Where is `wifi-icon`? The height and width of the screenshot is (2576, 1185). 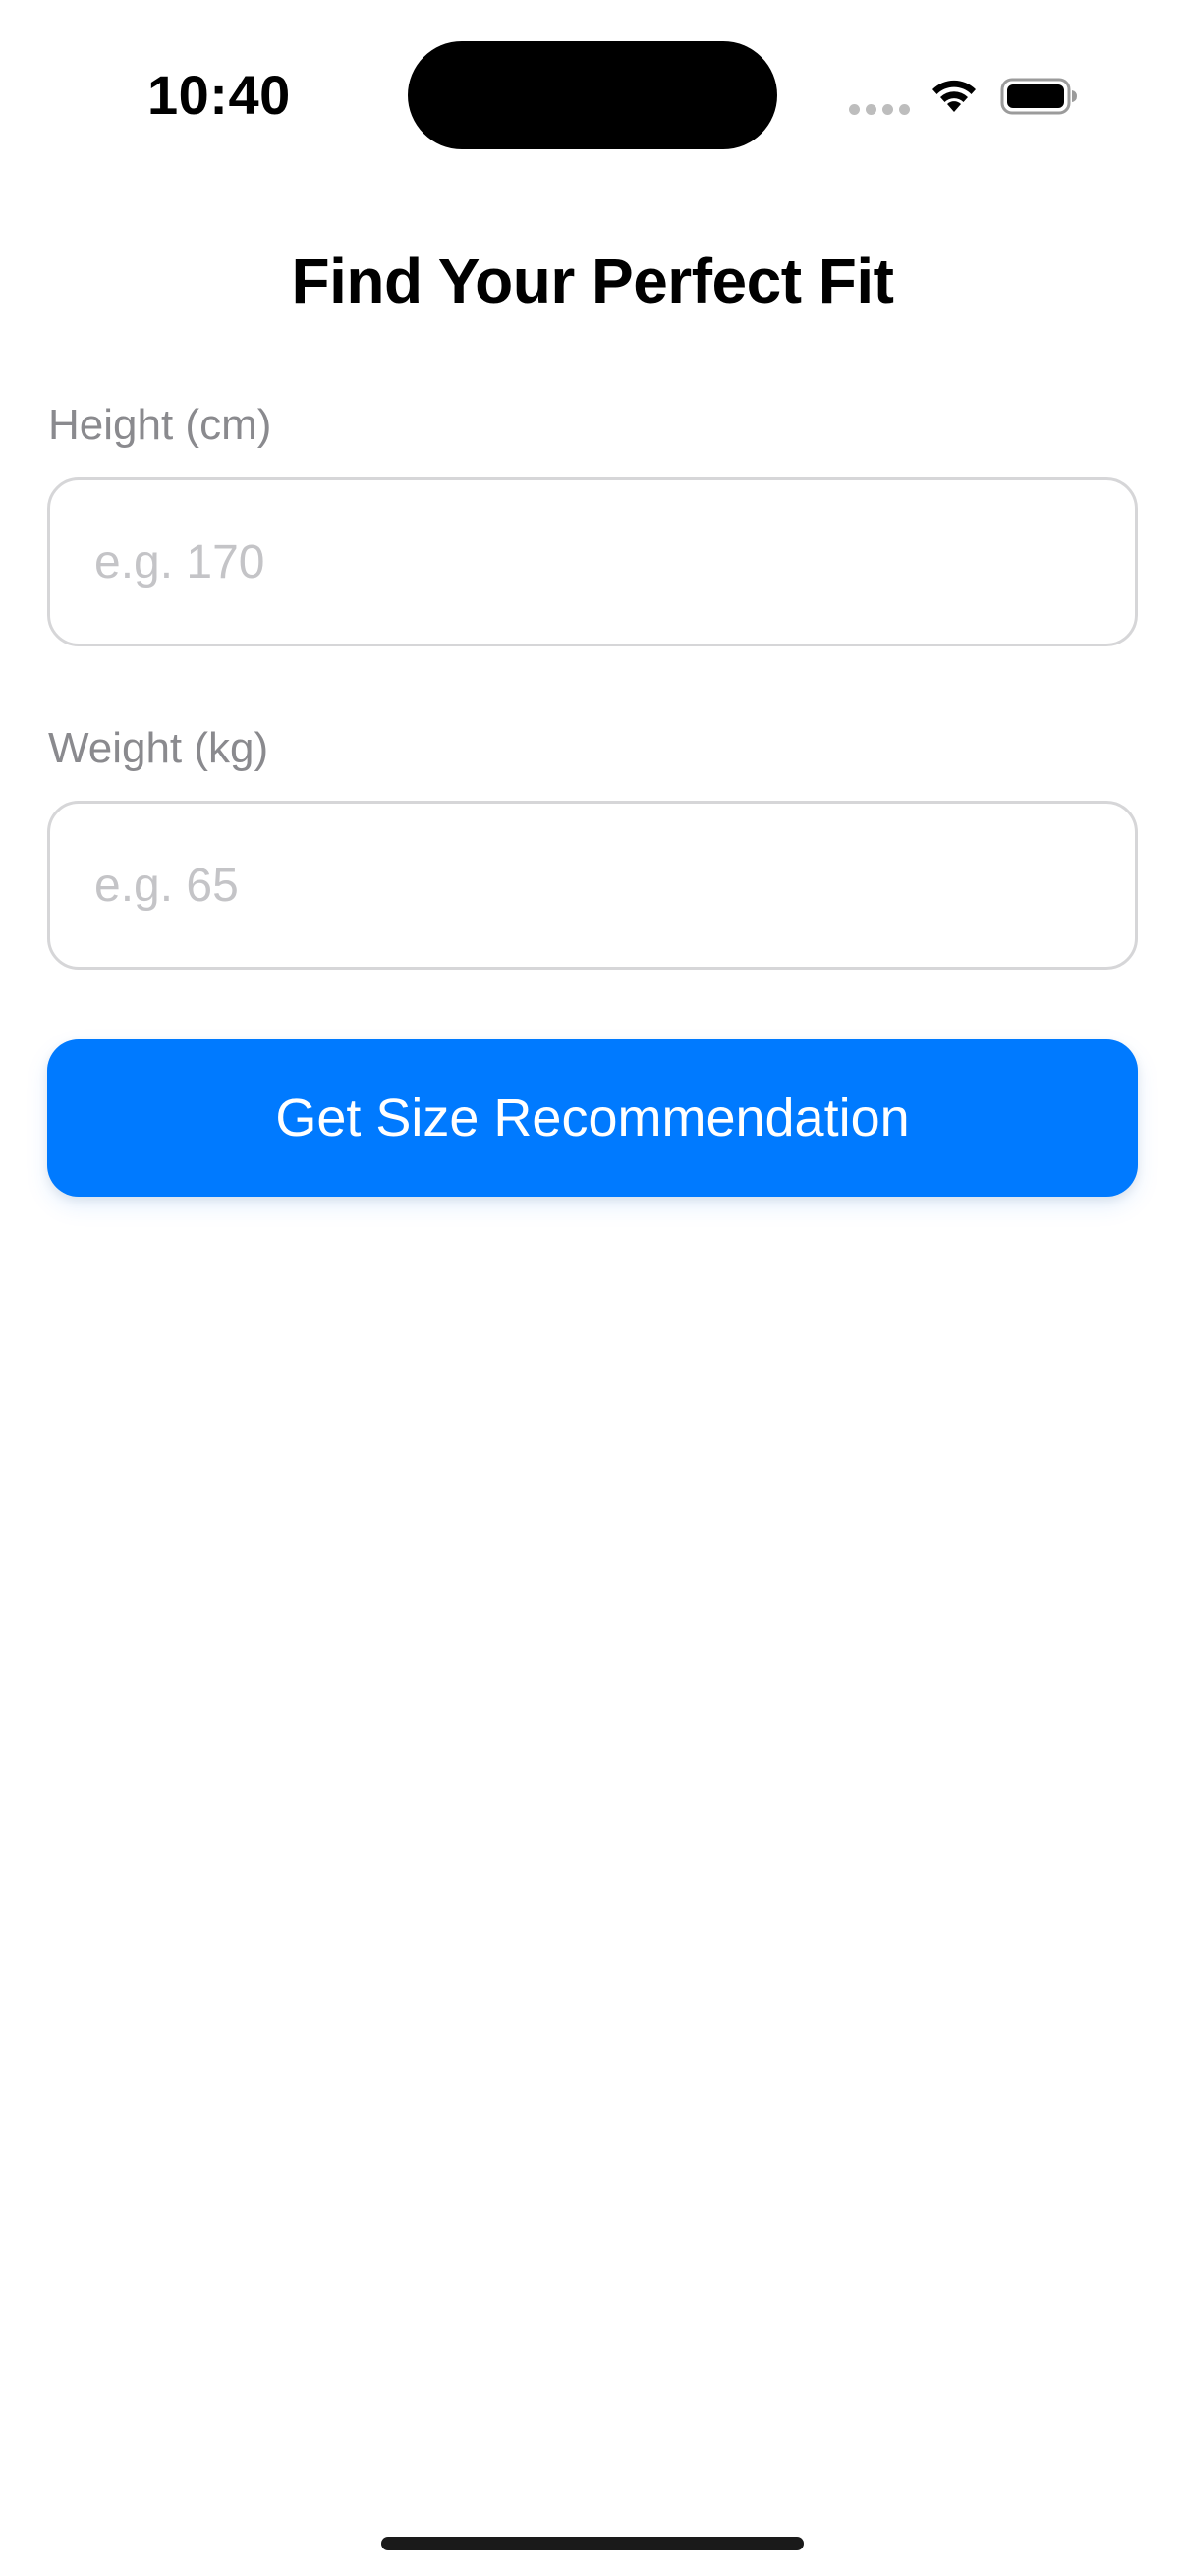 wifi-icon is located at coordinates (954, 96).